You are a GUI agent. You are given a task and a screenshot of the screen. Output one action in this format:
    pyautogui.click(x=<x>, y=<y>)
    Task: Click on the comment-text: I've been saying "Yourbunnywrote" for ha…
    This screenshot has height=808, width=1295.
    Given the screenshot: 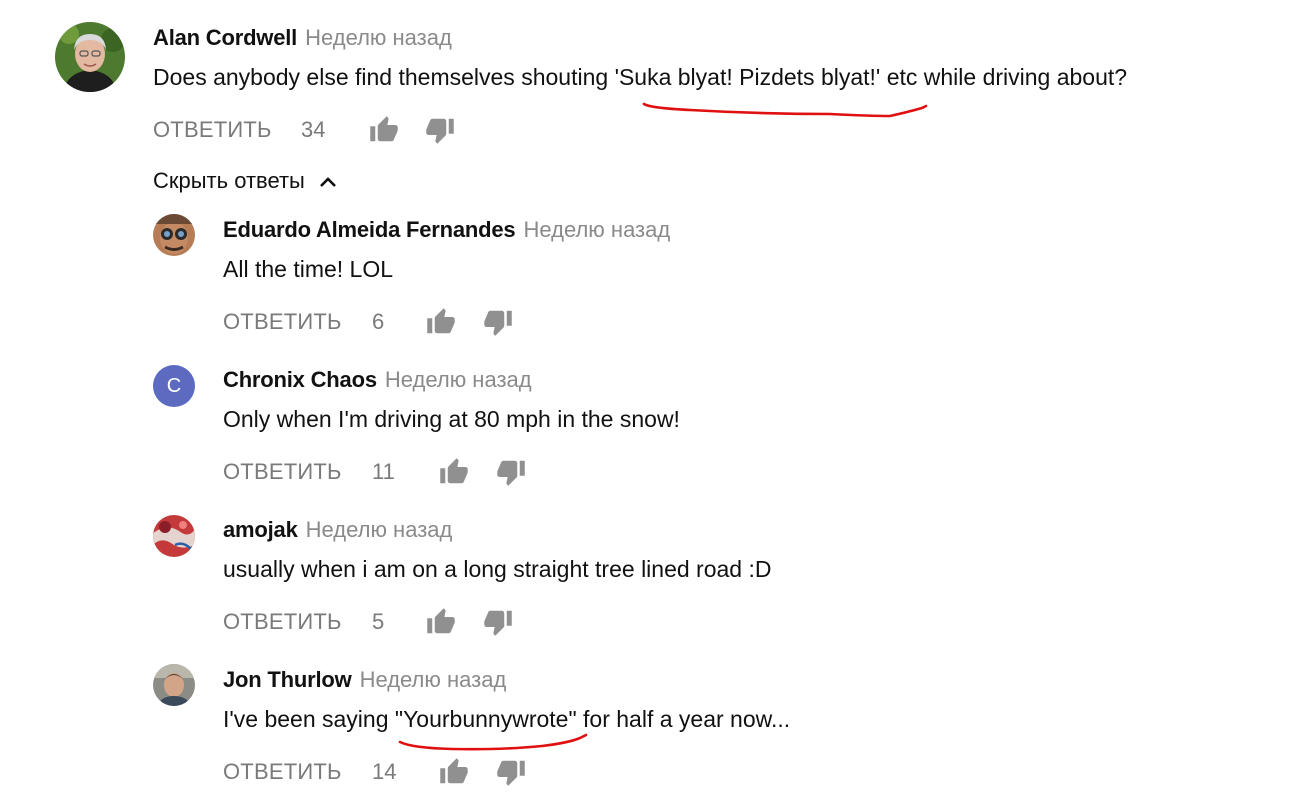 What is the action you would take?
    pyautogui.click(x=506, y=719)
    